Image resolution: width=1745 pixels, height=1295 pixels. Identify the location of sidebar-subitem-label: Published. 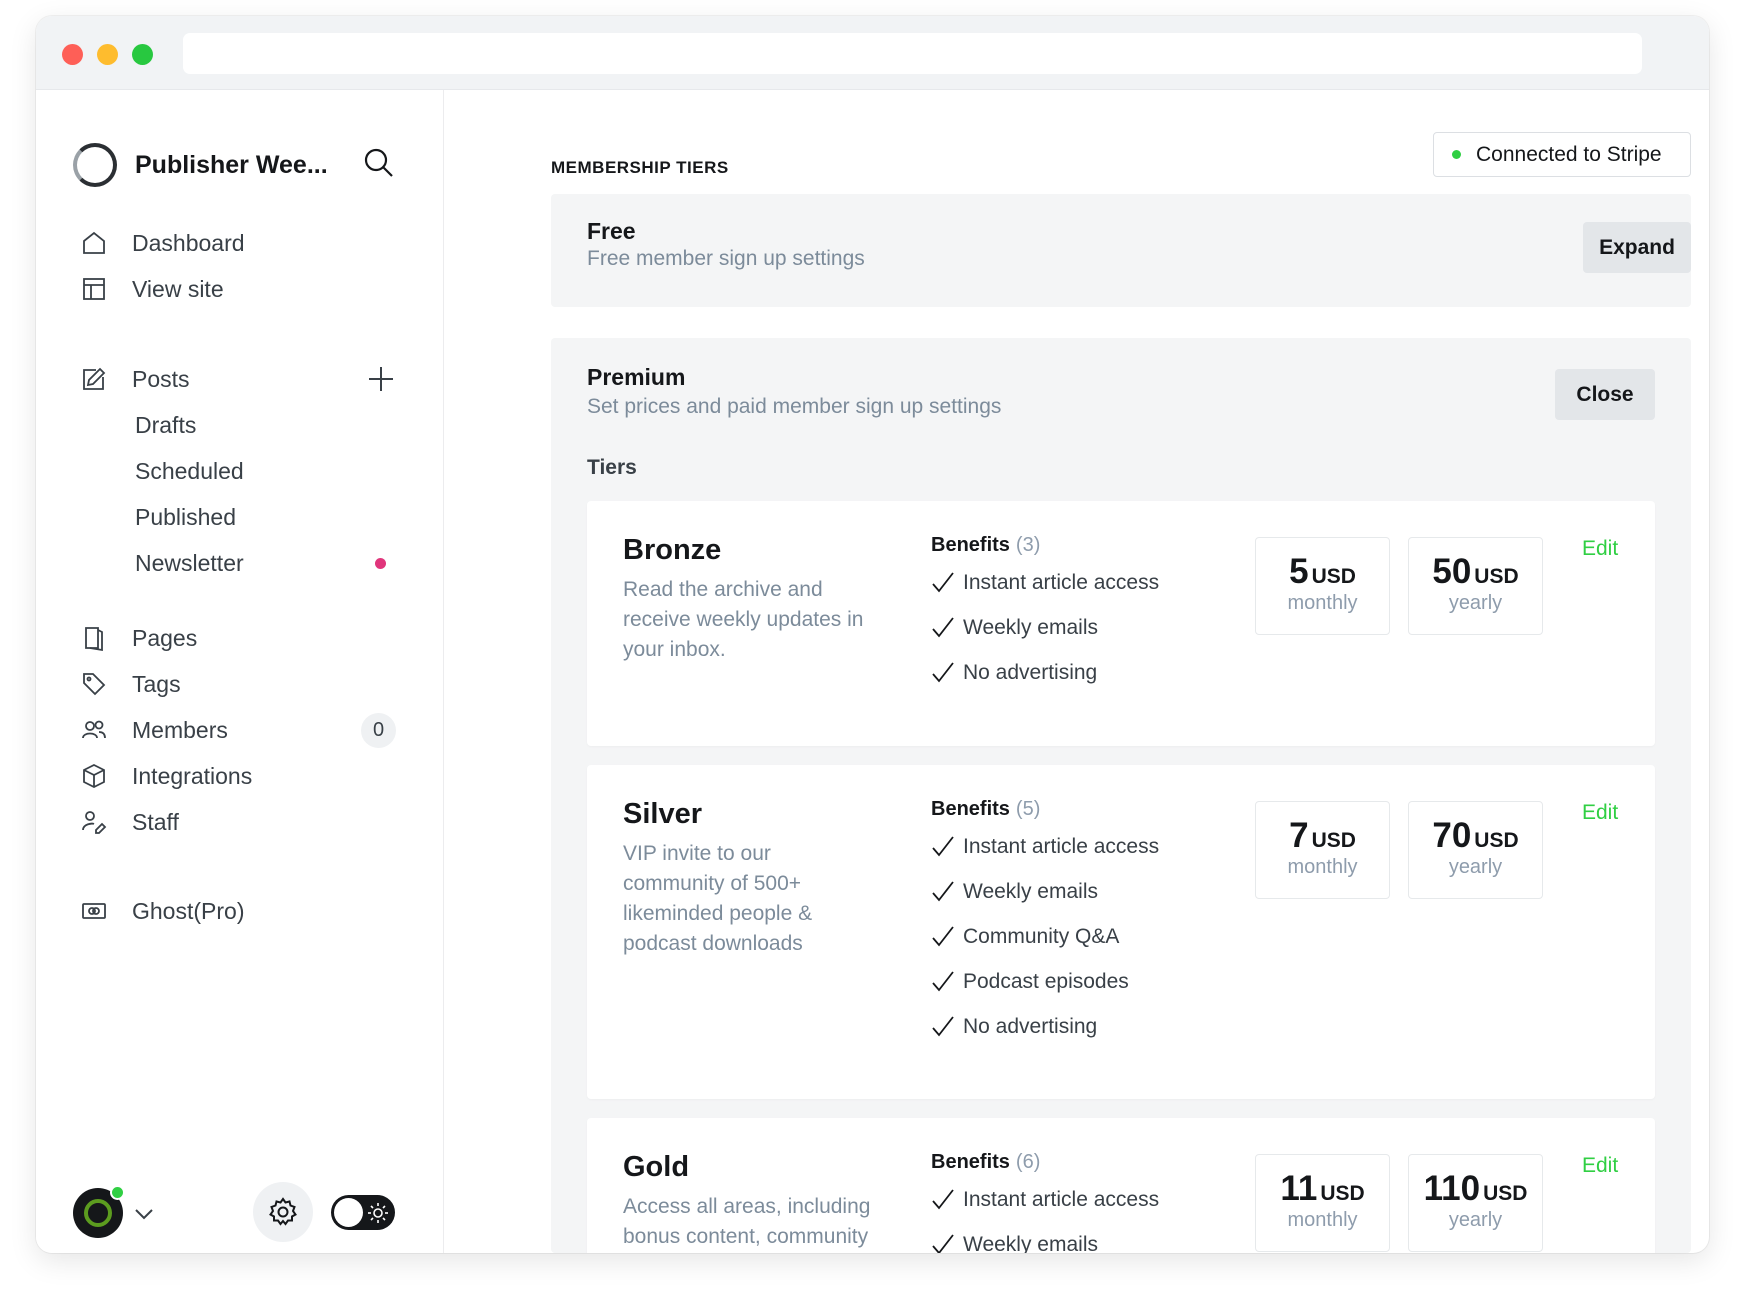
(186, 516).